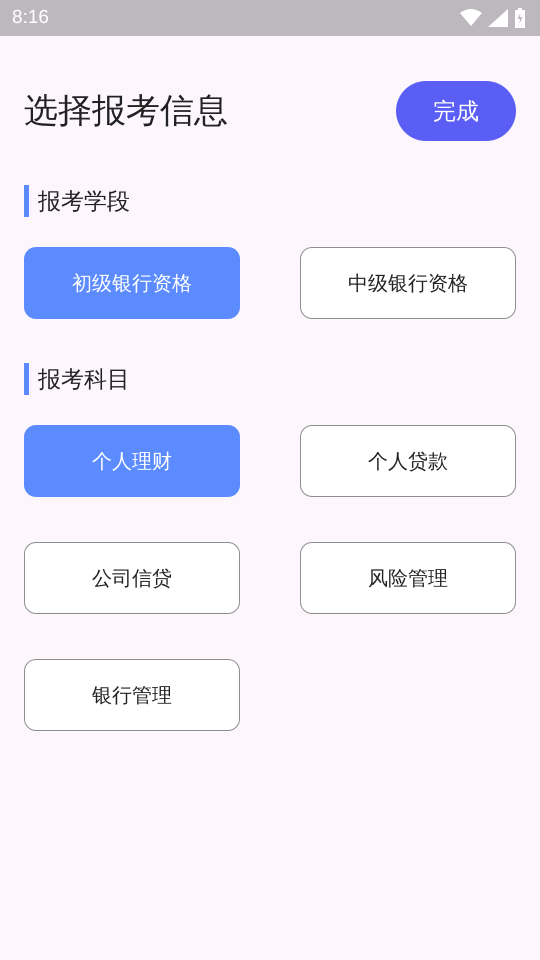 The image size is (540, 960). What do you see at coordinates (84, 202) in the screenshot?
I see `section-title: 报考学段` at bounding box center [84, 202].